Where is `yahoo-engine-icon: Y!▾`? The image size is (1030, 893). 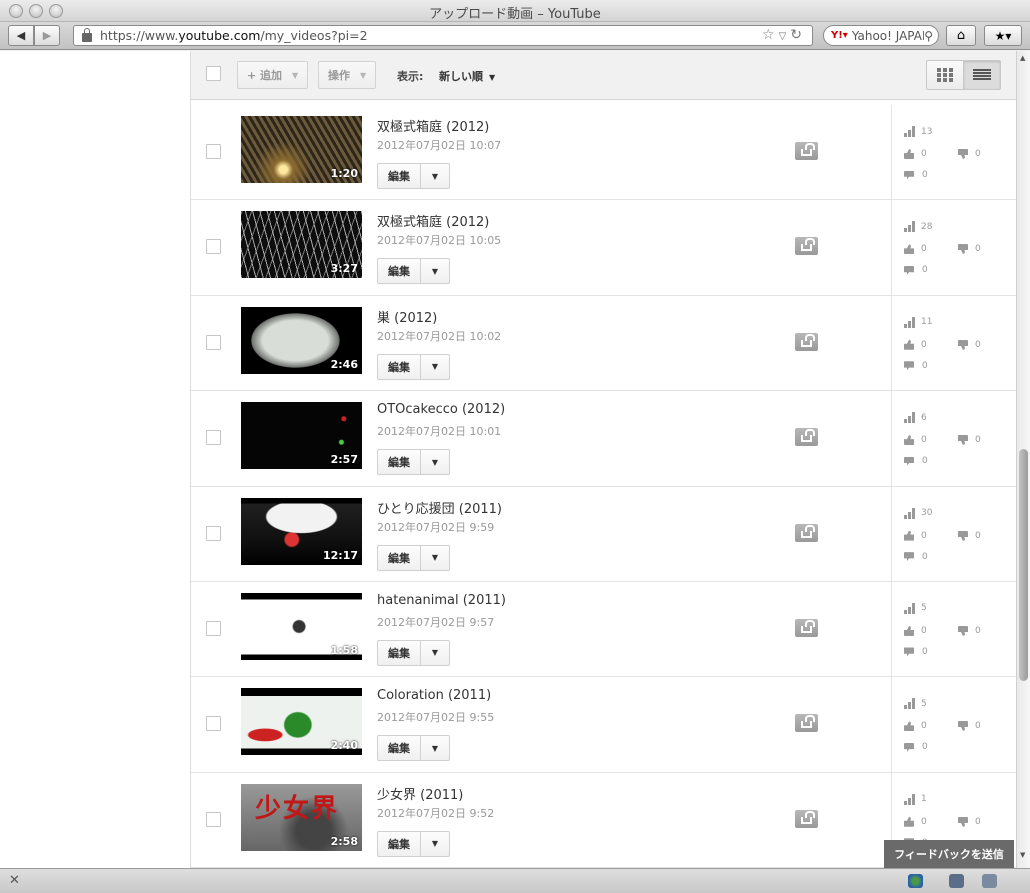
yahoo-engine-icon: Y!▾ is located at coordinates (839, 35).